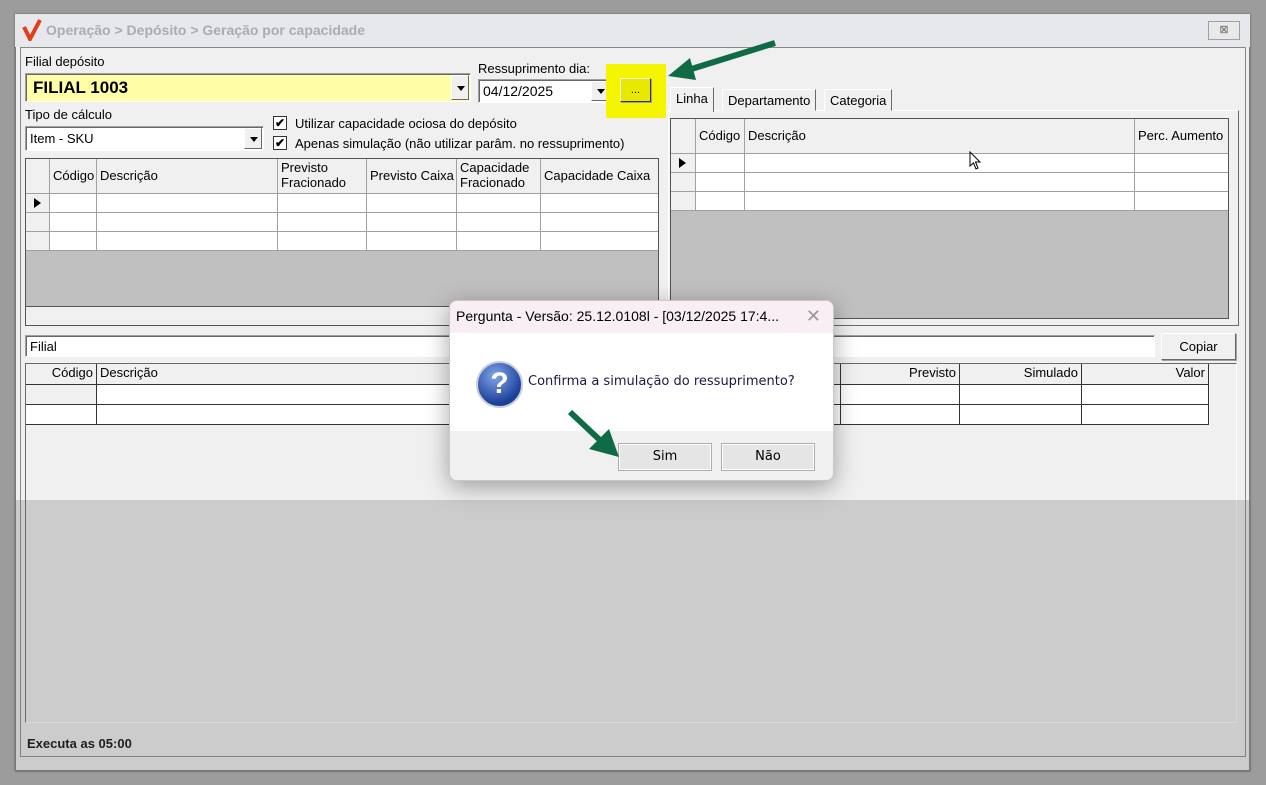 This screenshot has width=1266, height=785. I want to click on filial-deposito-label: Filial depósito, so click(65, 61).